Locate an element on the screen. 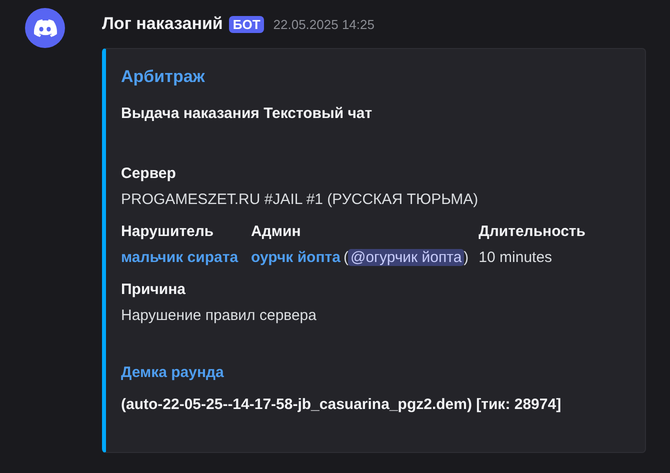 The image size is (670, 473). field-label: Длительность is located at coordinates (532, 231).